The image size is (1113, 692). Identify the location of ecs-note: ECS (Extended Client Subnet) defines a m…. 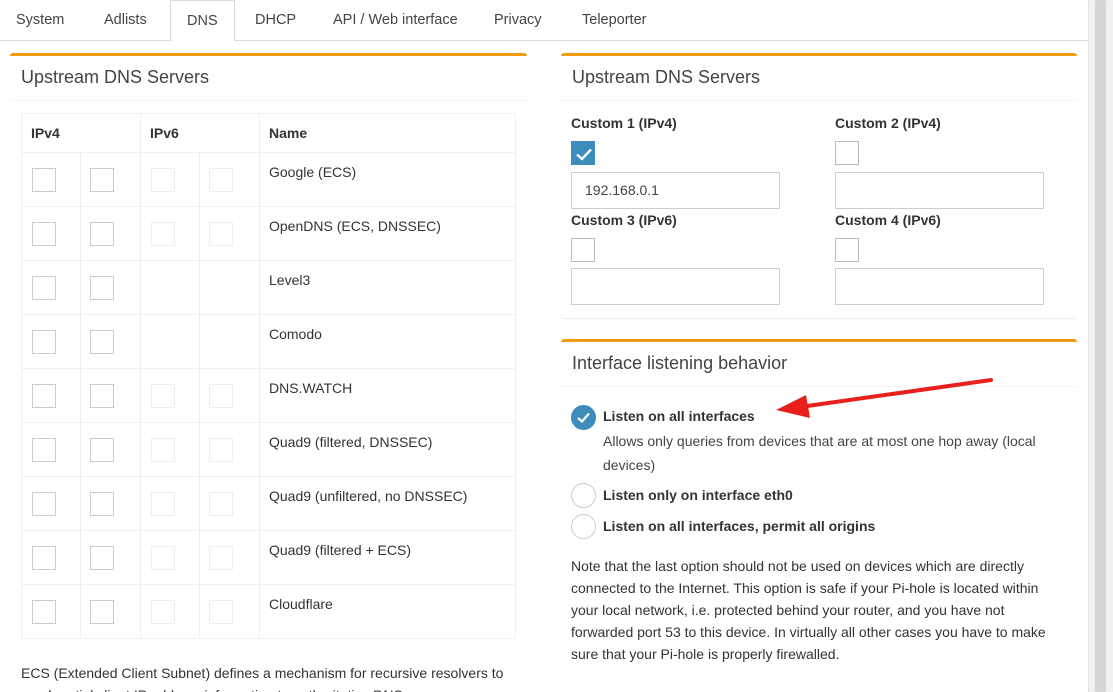
(262, 678).